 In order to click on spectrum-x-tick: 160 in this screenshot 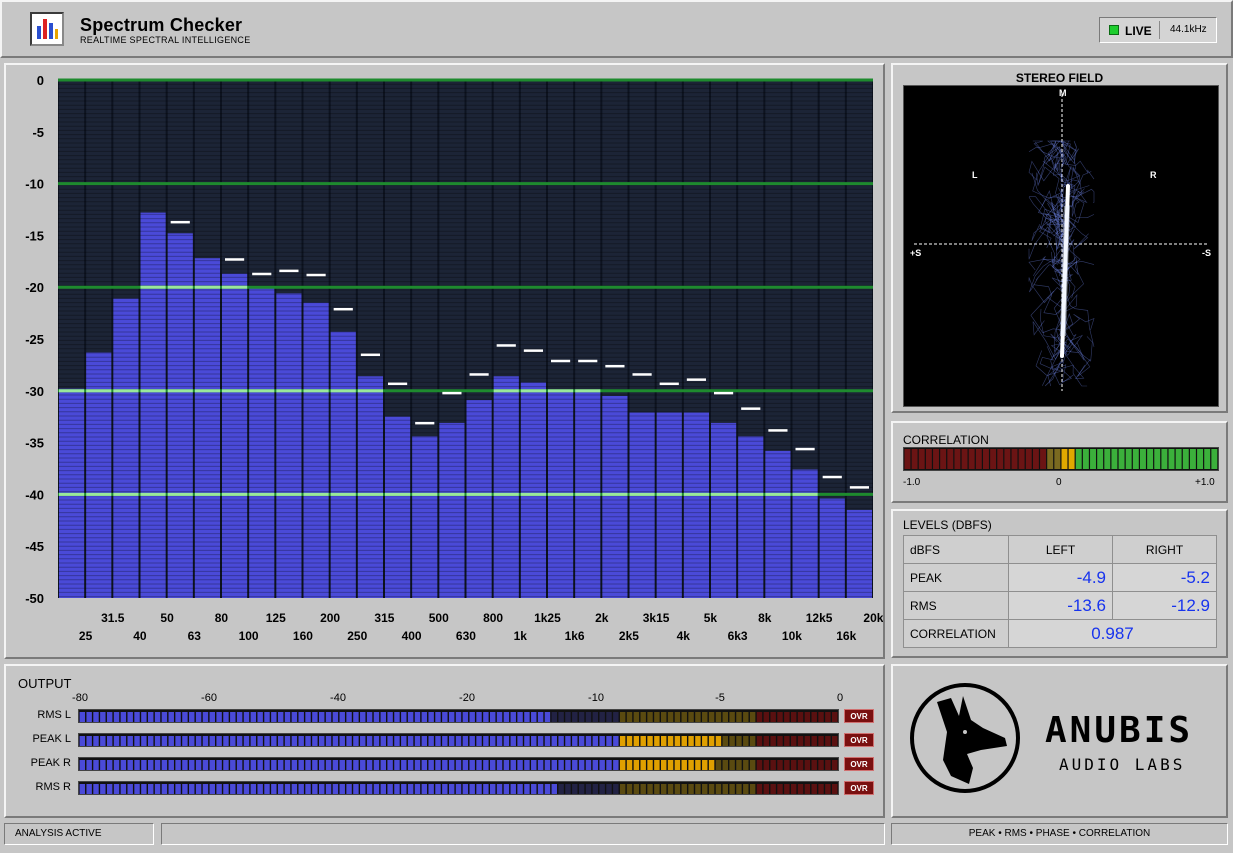, I will do `click(303, 636)`.